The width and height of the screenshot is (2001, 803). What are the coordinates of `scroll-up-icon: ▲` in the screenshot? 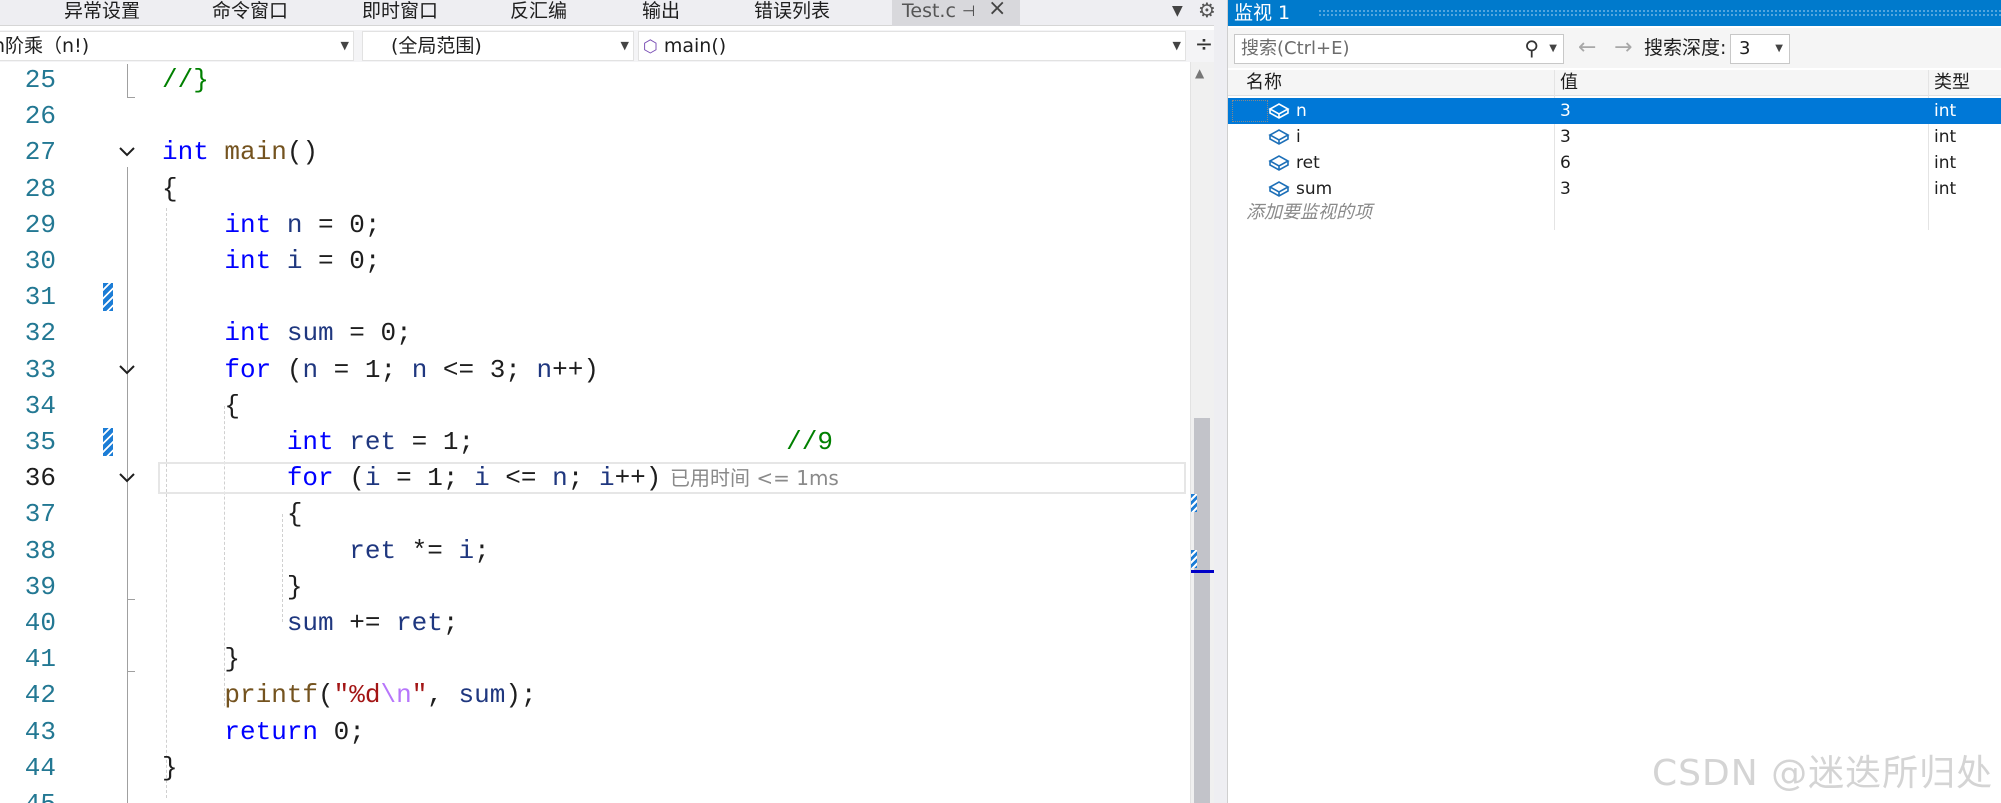 It's located at (1199, 73).